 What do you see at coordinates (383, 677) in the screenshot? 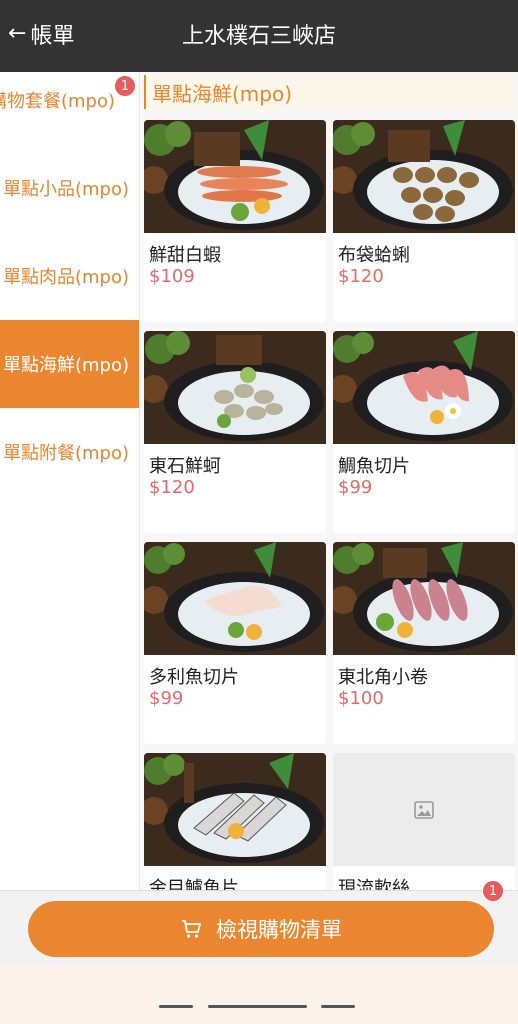
I see `product-name: 東北角小卷` at bounding box center [383, 677].